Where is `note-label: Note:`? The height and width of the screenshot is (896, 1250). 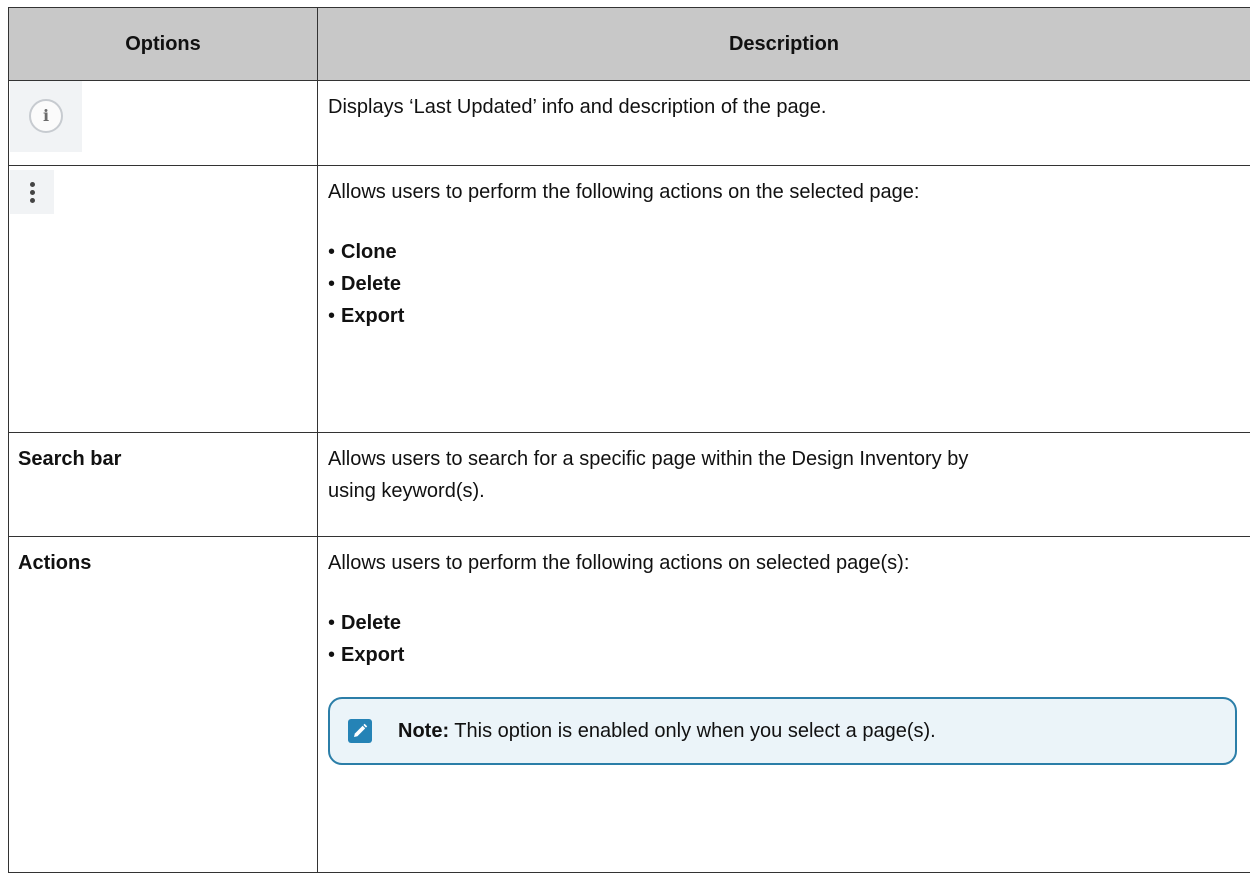
note-label: Note: is located at coordinates (424, 731).